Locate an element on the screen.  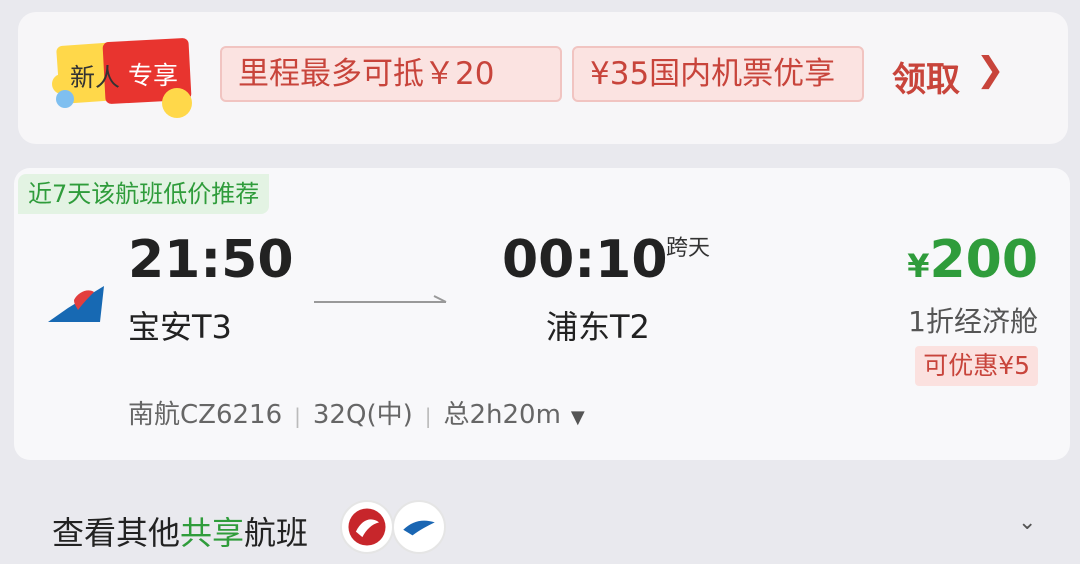
price: ¥200 is located at coordinates (972, 260).